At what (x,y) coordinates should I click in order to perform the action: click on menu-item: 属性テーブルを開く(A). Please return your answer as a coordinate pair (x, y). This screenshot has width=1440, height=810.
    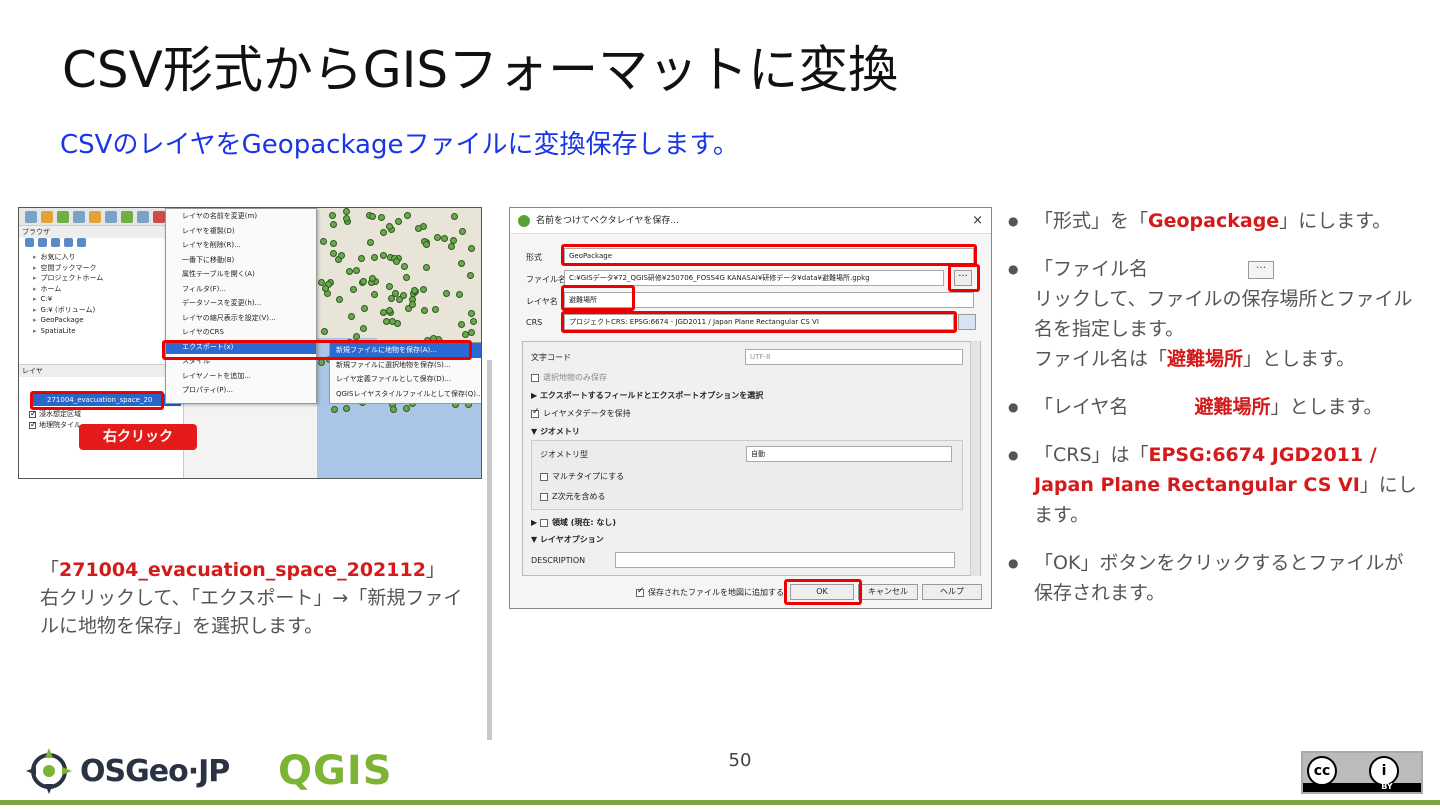
    Looking at the image, I should click on (241, 274).